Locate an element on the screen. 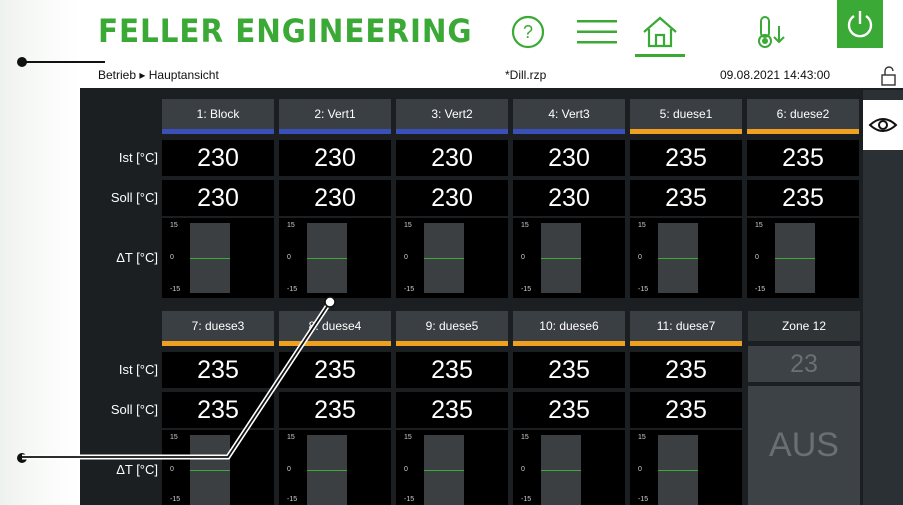  callout-target is located at coordinates (330, 302).